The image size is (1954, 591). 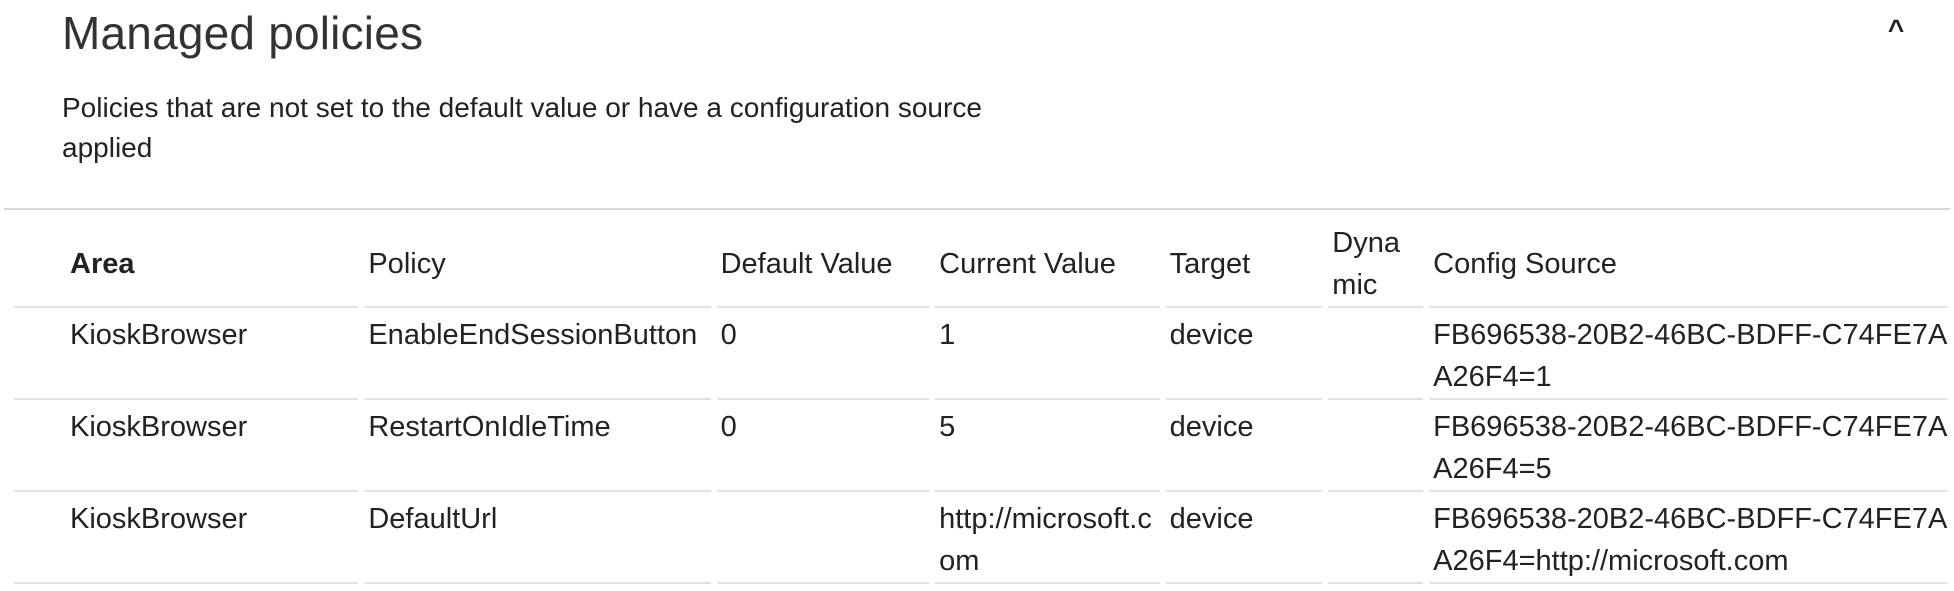 What do you see at coordinates (186, 265) in the screenshot?
I see `column-header-area: Area` at bounding box center [186, 265].